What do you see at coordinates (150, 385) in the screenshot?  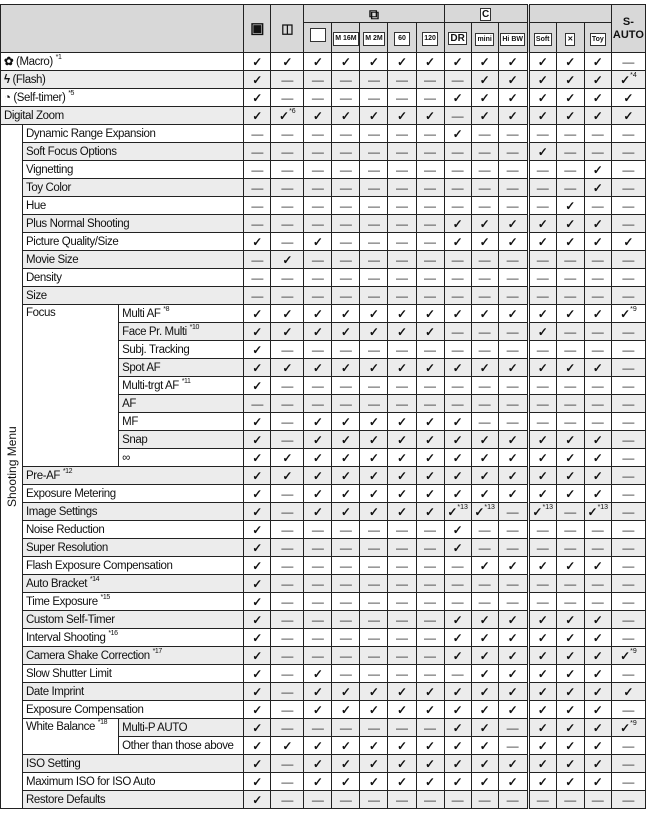 I see `row-label-text: Multi-trgt AF` at bounding box center [150, 385].